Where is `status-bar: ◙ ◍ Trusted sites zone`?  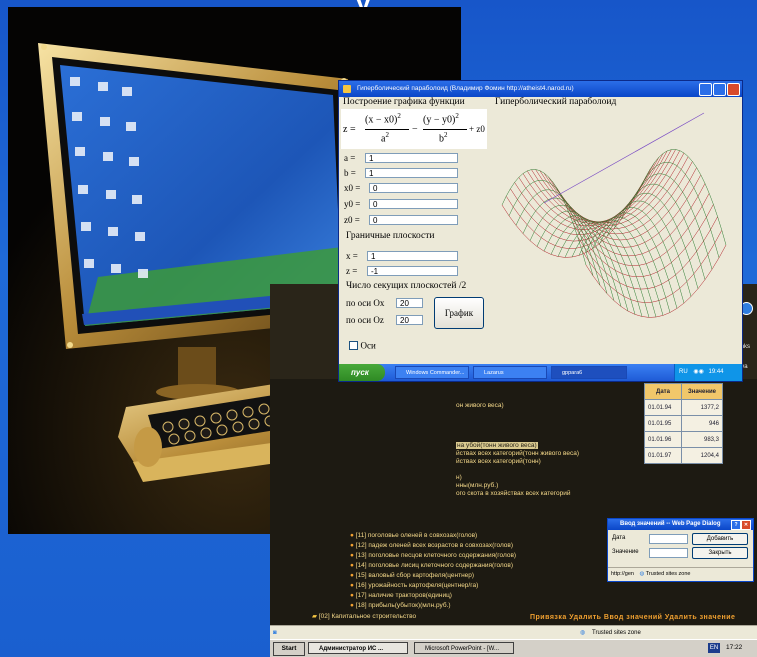 status-bar: ◙ ◍ Trusted sites zone is located at coordinates (513, 632).